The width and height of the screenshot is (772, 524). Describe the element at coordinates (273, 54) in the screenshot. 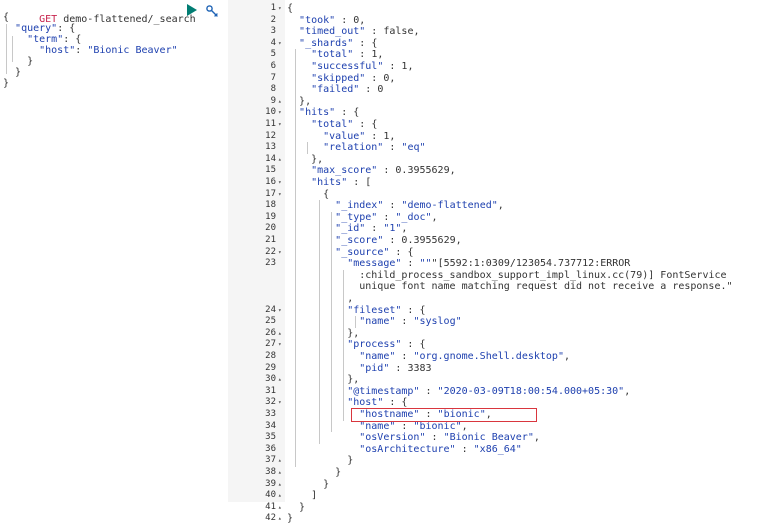

I see `line-number: 5` at that location.